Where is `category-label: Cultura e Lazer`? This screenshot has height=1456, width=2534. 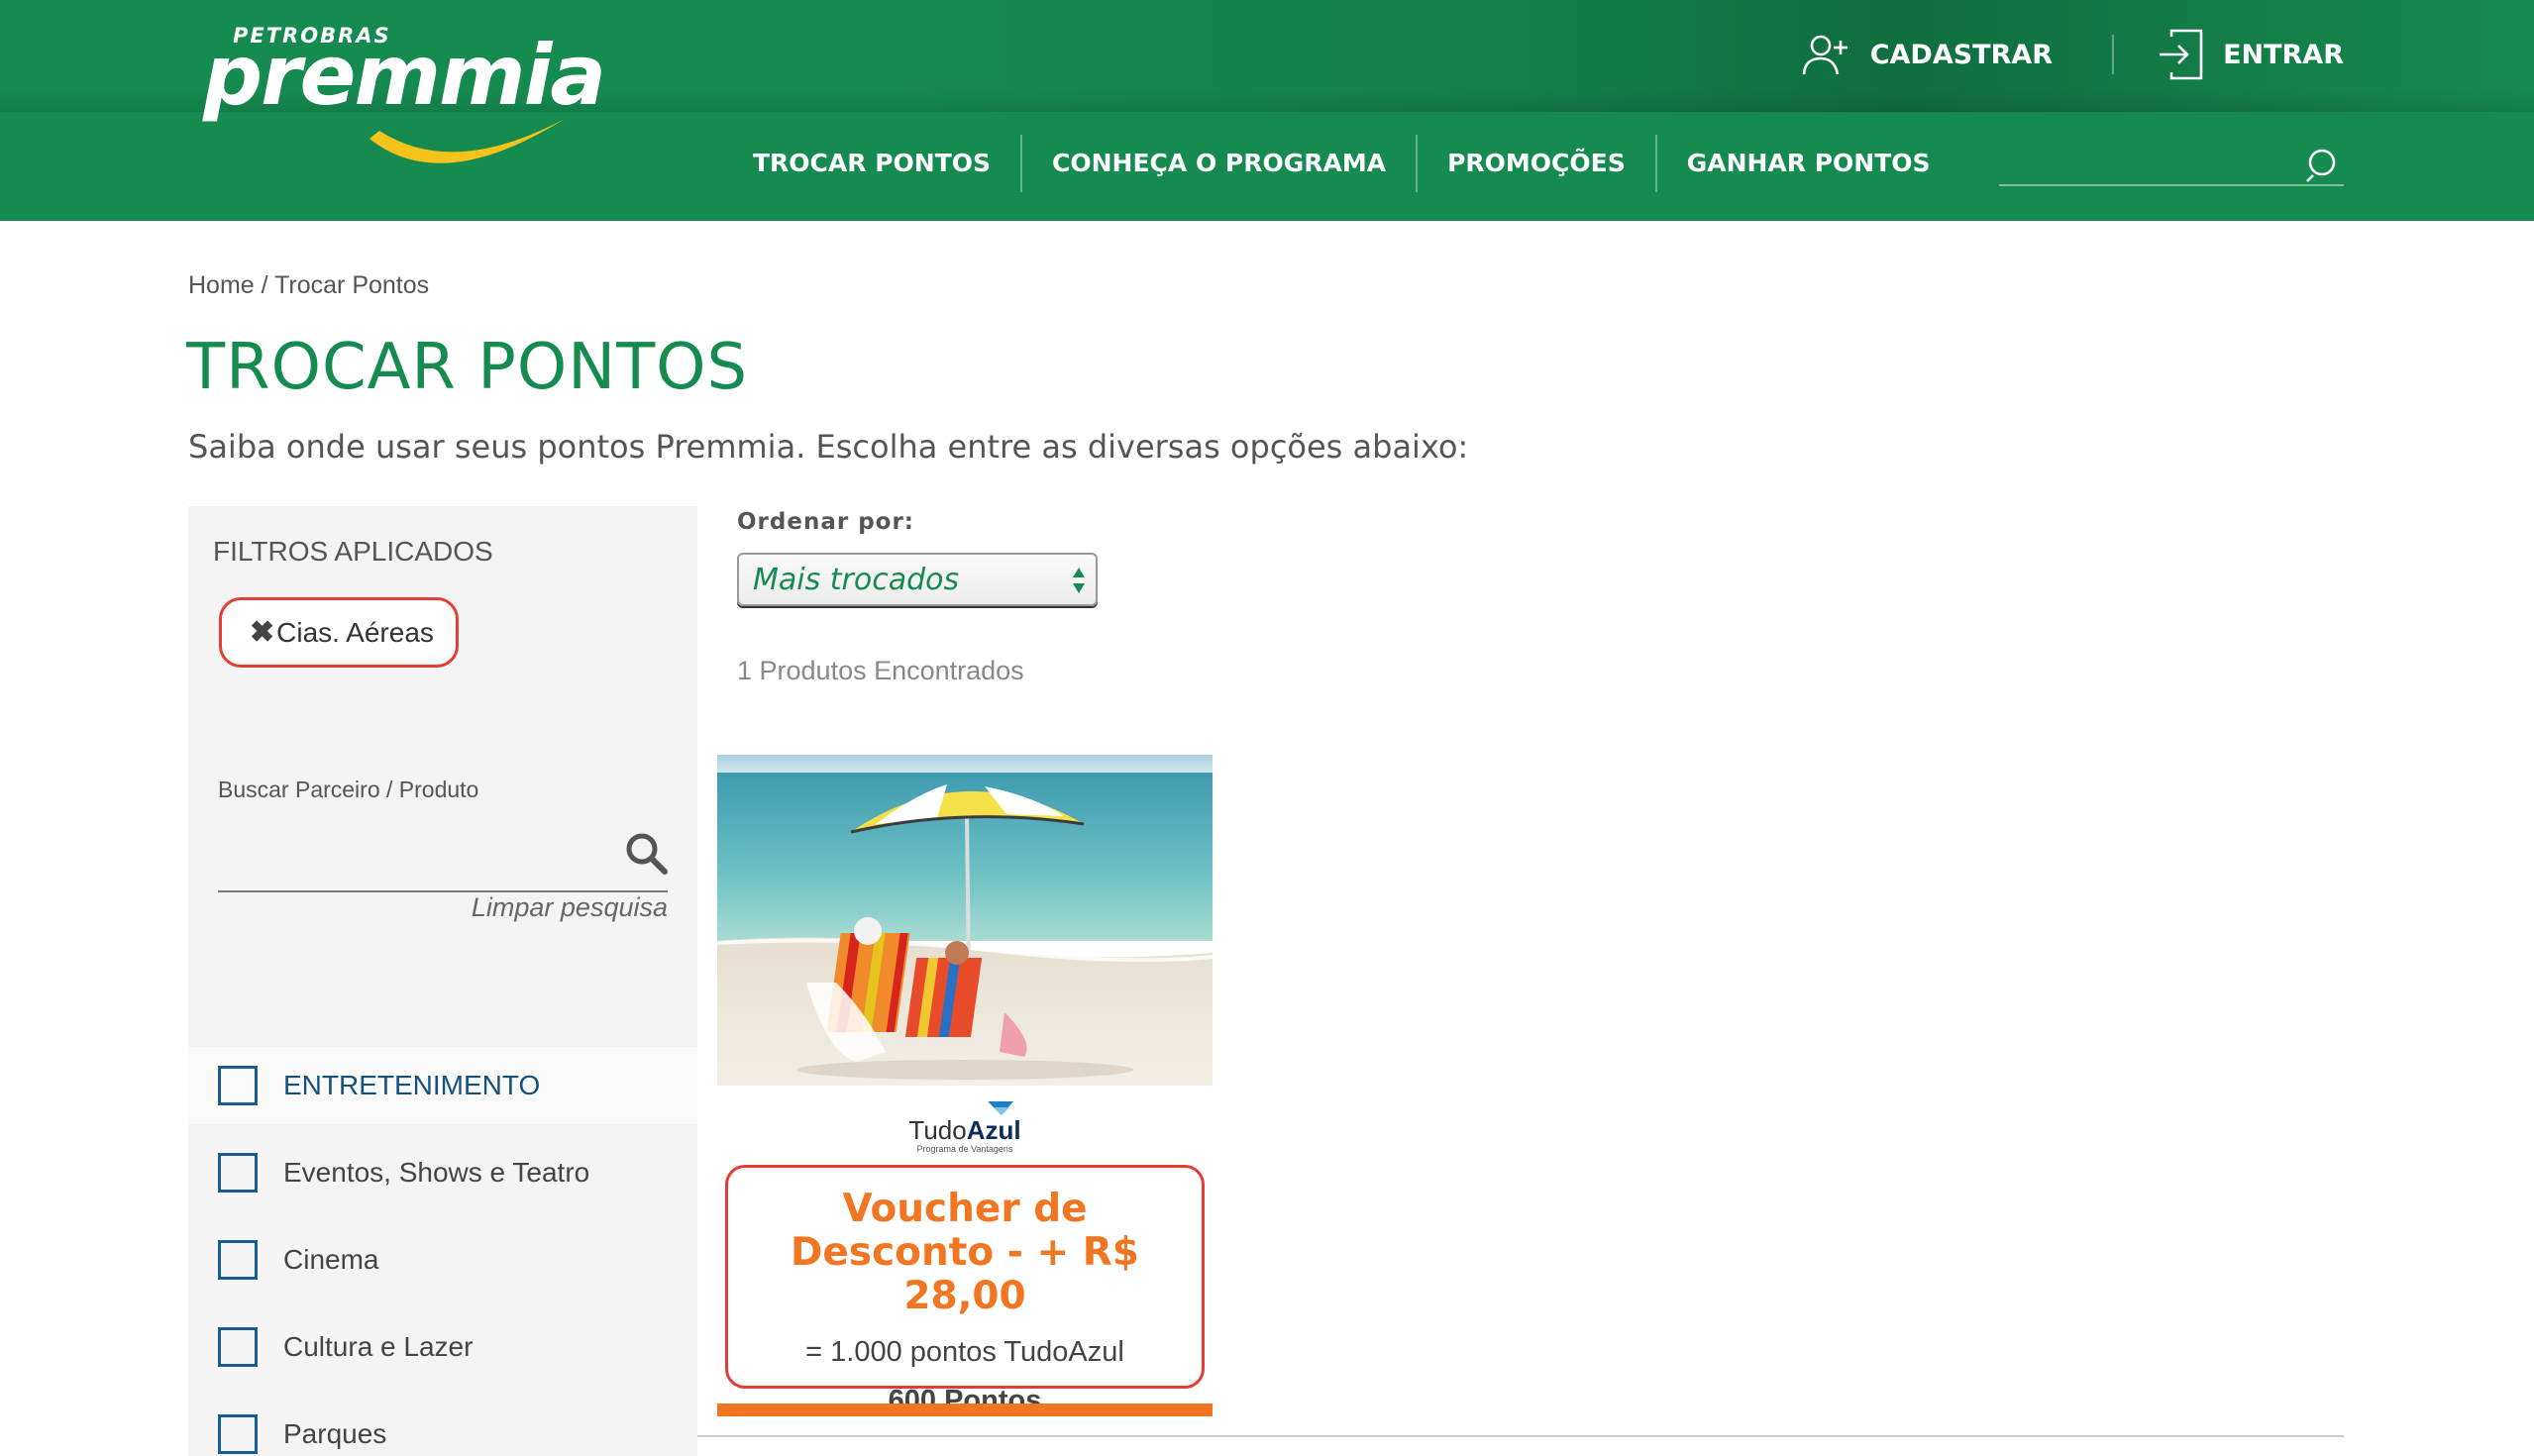
category-label: Cultura e Lazer is located at coordinates (378, 1346).